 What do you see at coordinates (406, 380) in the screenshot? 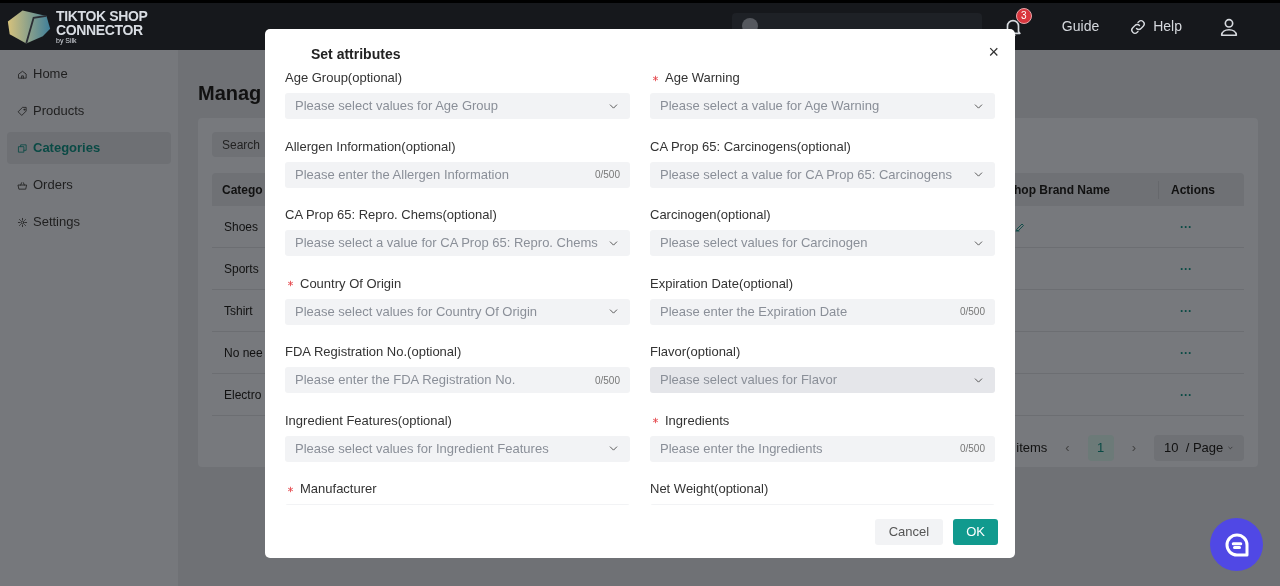
I see `placeholder-text: Please enter the FDA Registration No.` at bounding box center [406, 380].